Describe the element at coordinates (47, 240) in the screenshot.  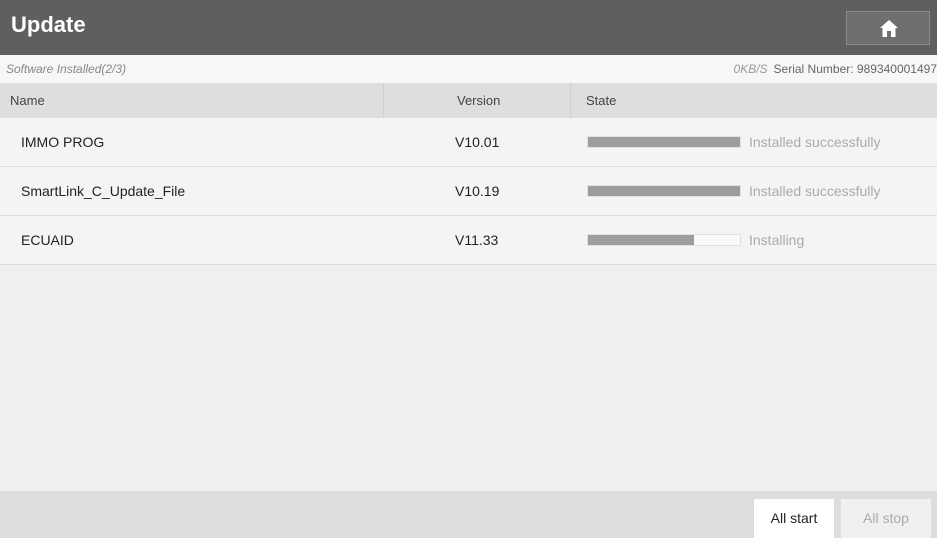
I see `software-name: ECUAID` at that location.